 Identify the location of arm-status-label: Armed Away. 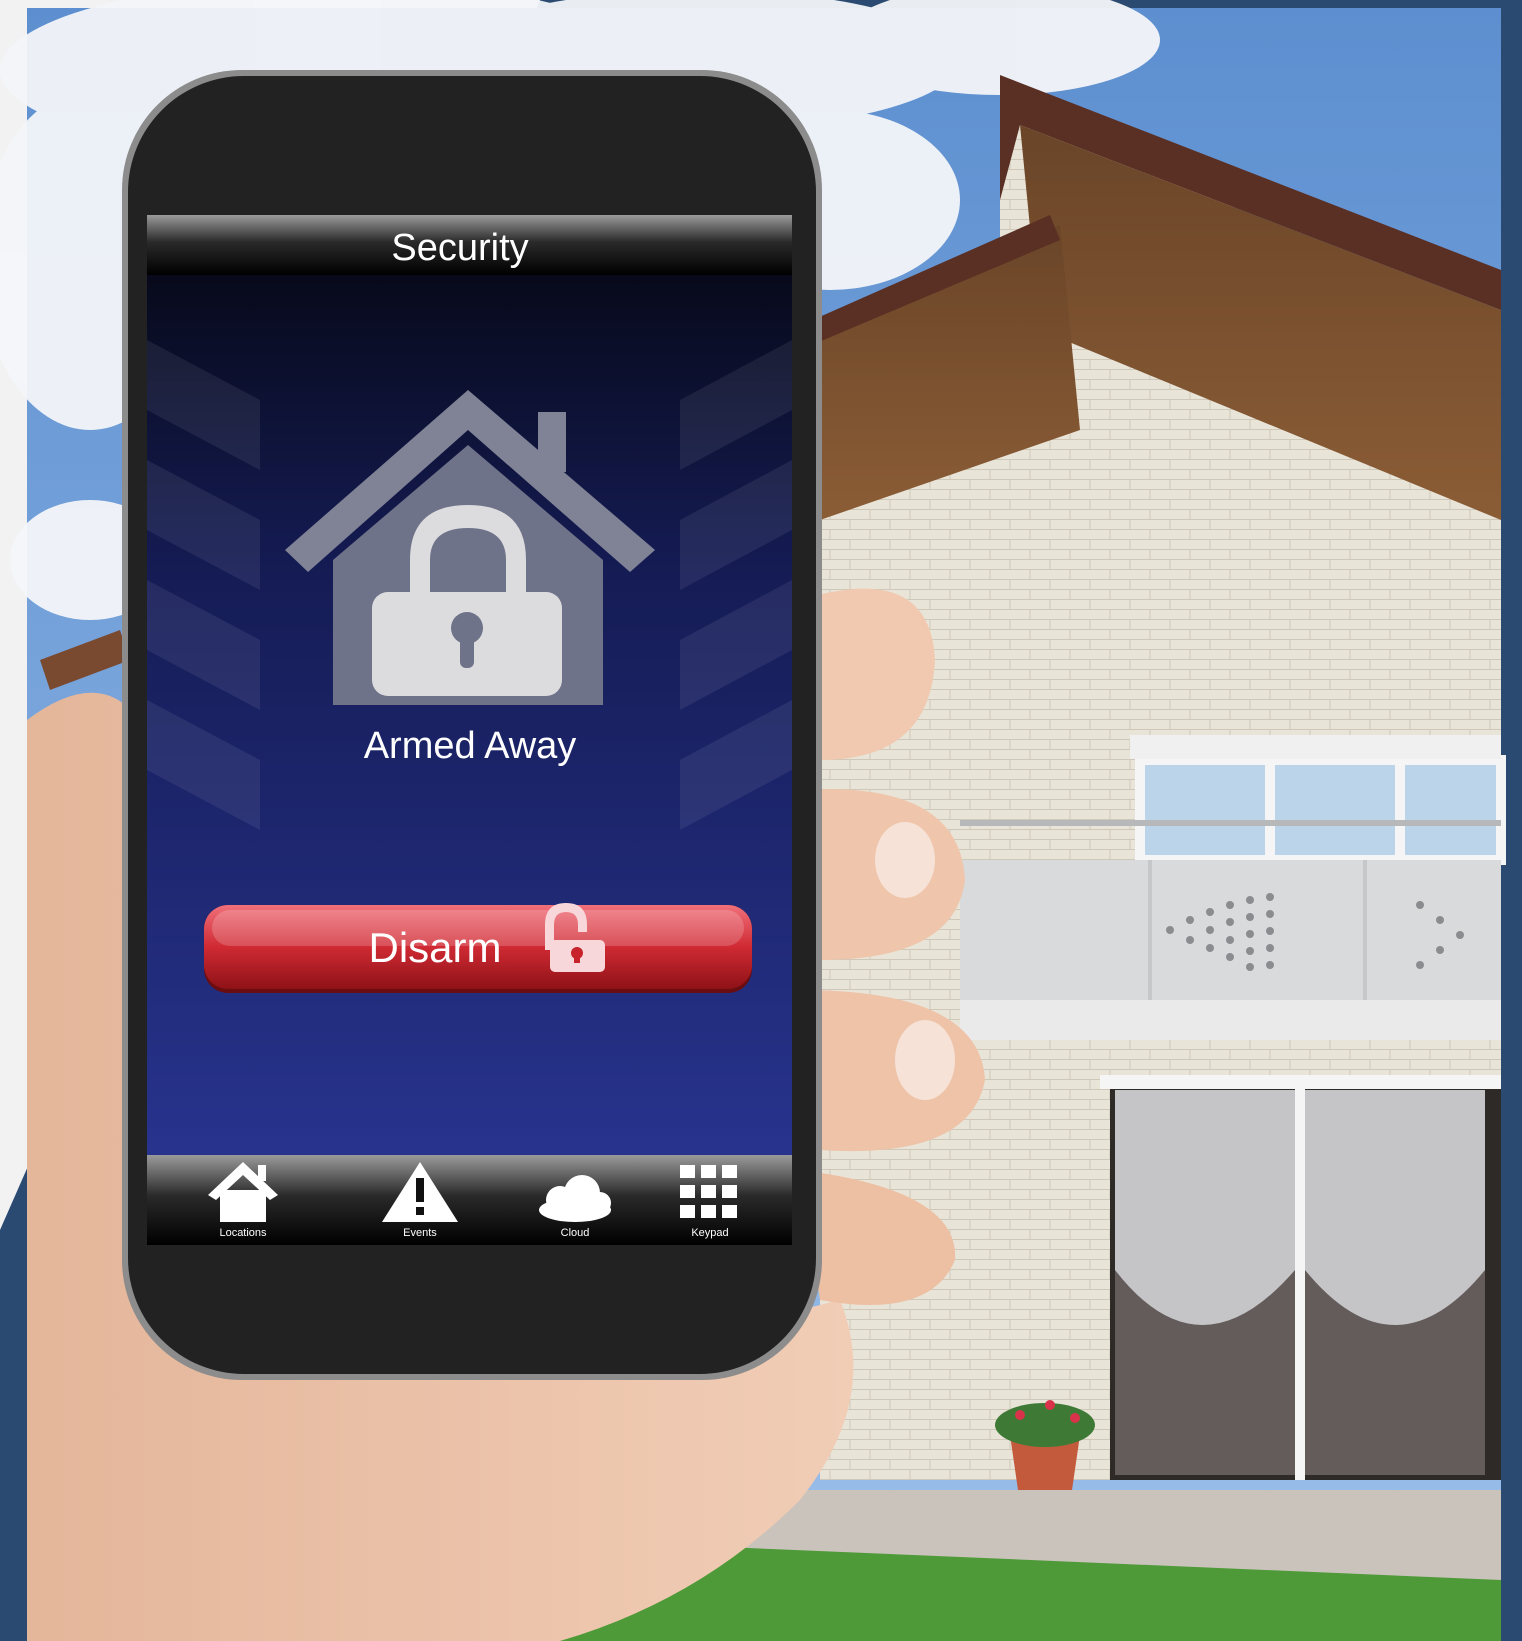
(470, 746).